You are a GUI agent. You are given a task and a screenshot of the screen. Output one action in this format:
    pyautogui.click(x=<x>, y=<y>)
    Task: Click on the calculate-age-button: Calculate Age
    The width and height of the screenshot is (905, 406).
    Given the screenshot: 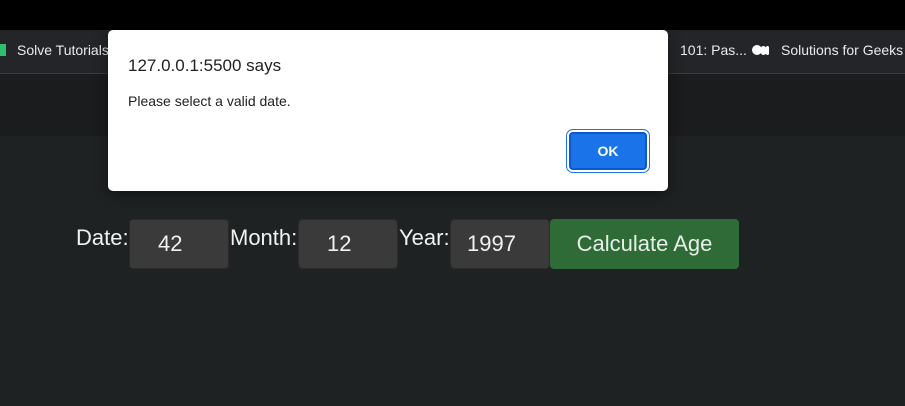 What is the action you would take?
    pyautogui.click(x=644, y=244)
    